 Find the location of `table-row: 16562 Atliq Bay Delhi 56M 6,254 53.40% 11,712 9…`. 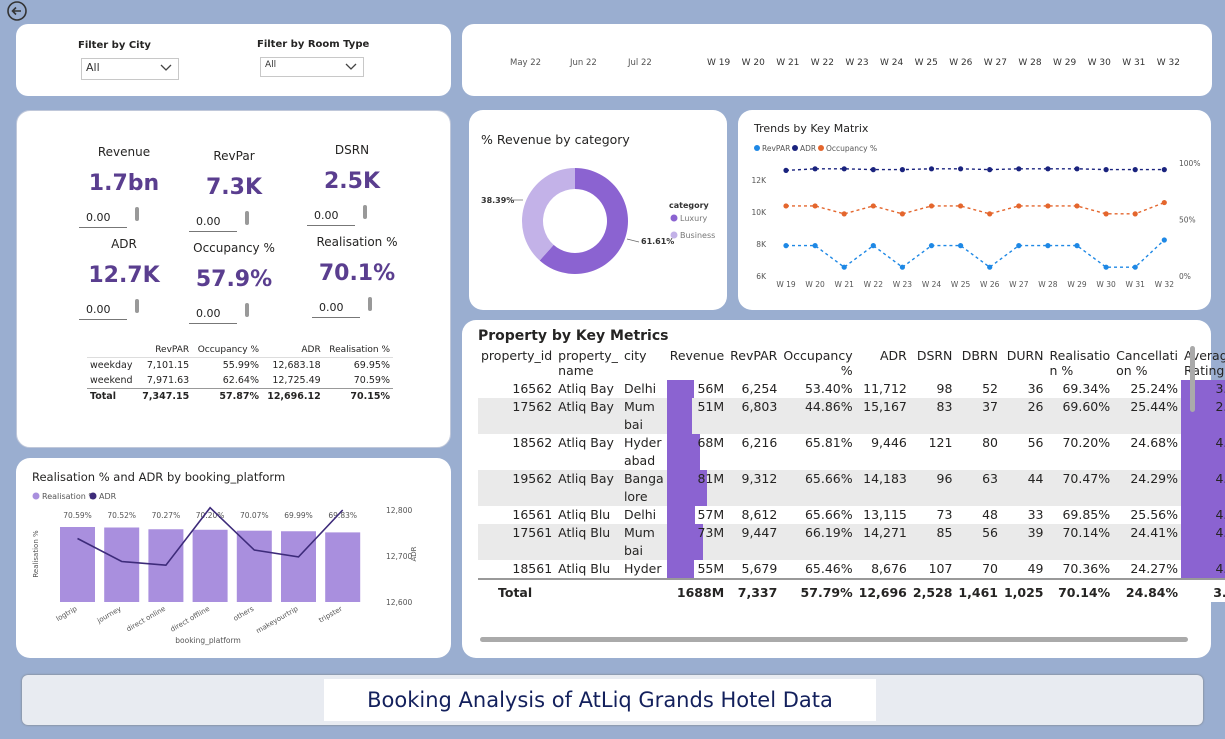

table-row: 16562 Atliq Bay Delhi 56M 6,254 53.40% 11,712 9… is located at coordinates (851, 389).